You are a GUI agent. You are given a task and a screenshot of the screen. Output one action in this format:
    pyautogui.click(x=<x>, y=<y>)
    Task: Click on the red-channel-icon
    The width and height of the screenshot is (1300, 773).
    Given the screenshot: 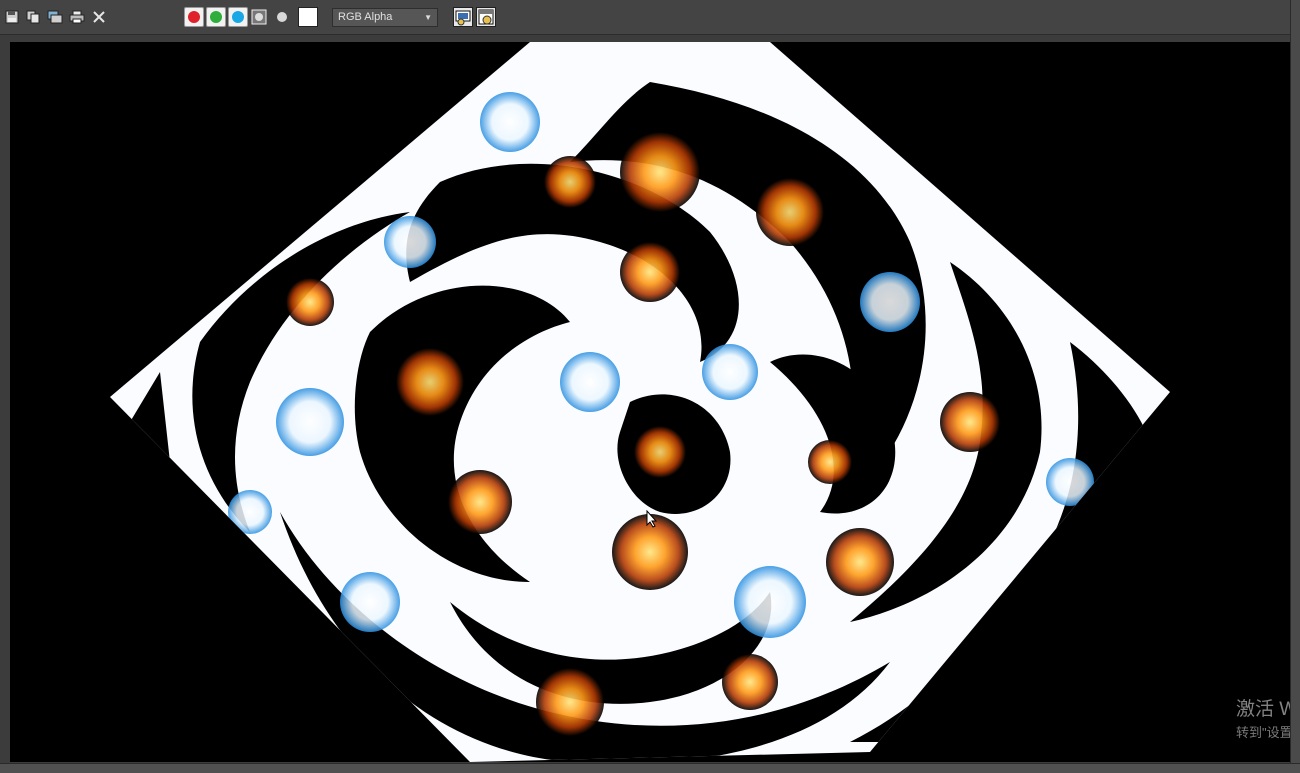 What is the action you would take?
    pyautogui.click(x=194, y=17)
    